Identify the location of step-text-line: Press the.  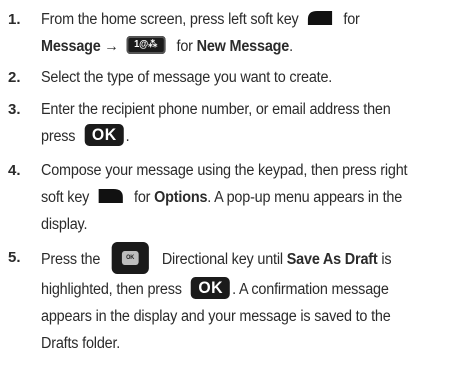
(71, 260).